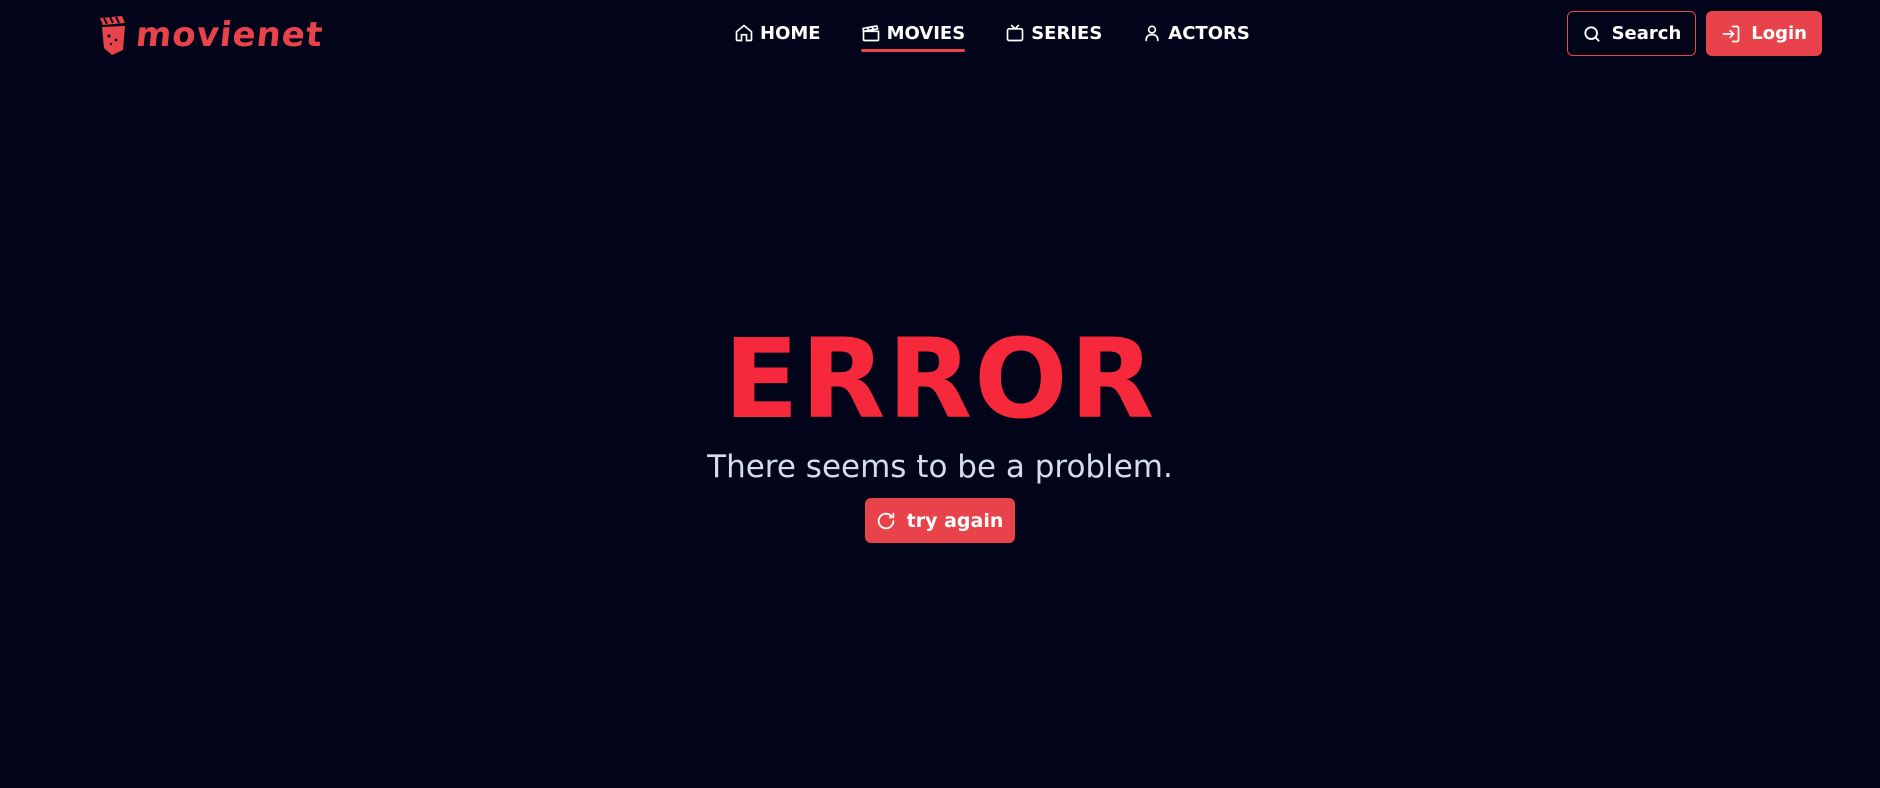 This screenshot has height=788, width=1880. What do you see at coordinates (955, 520) in the screenshot?
I see `try-again-label: try again` at bounding box center [955, 520].